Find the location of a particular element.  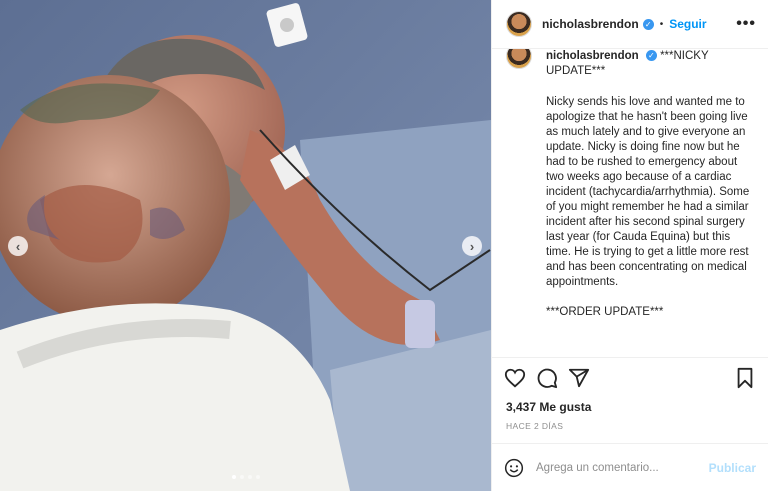

comment-icon is located at coordinates (547, 378).